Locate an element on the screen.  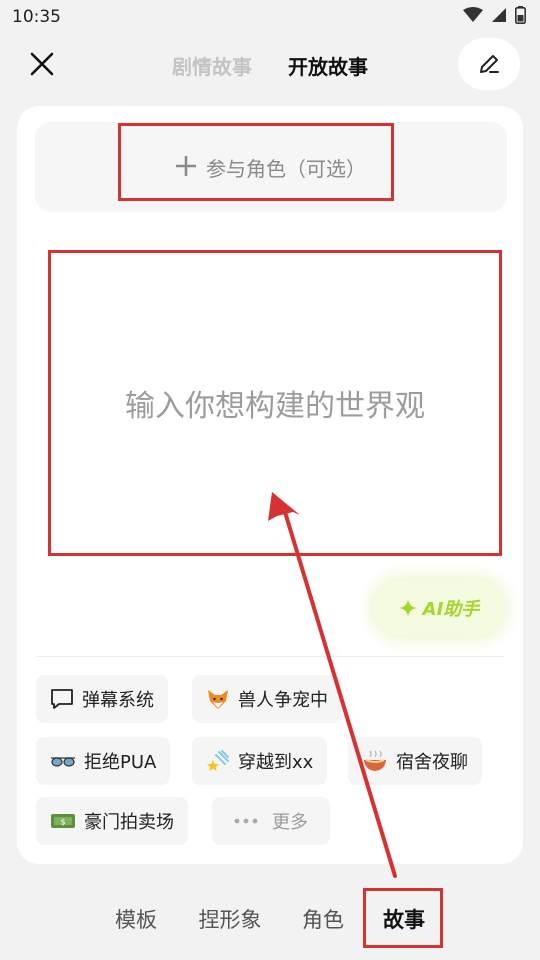
bottom-nav: 模板 捏形象 角色 故事 is located at coordinates (270, 919).